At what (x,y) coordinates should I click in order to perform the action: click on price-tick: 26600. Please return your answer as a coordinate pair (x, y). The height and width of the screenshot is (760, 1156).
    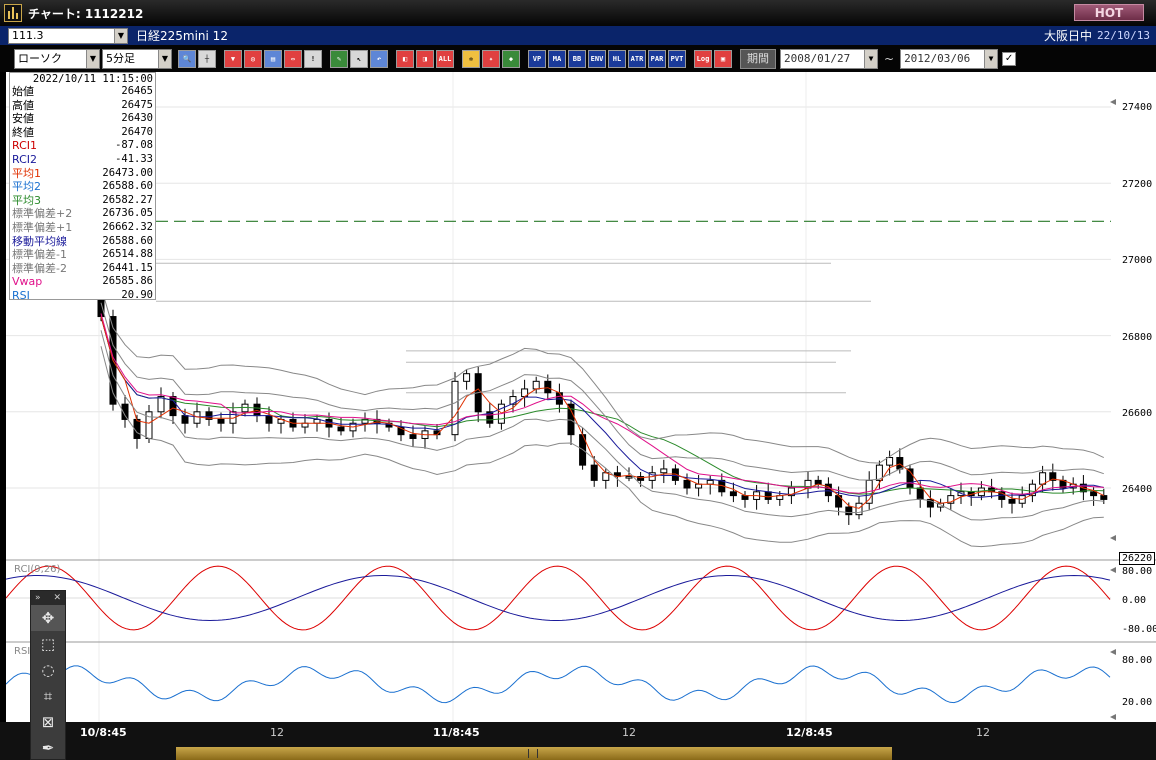
    Looking at the image, I should click on (1137, 413).